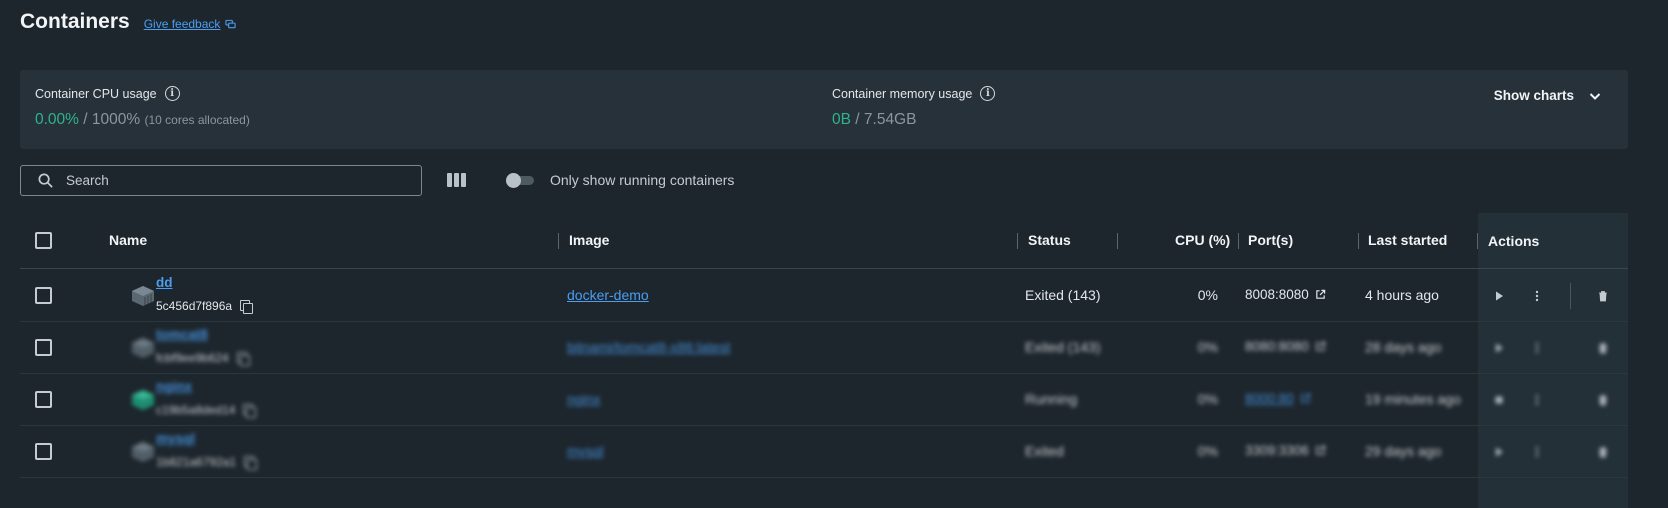 The height and width of the screenshot is (508, 1668). Describe the element at coordinates (128, 240) in the screenshot. I see `header-name: Name` at that location.